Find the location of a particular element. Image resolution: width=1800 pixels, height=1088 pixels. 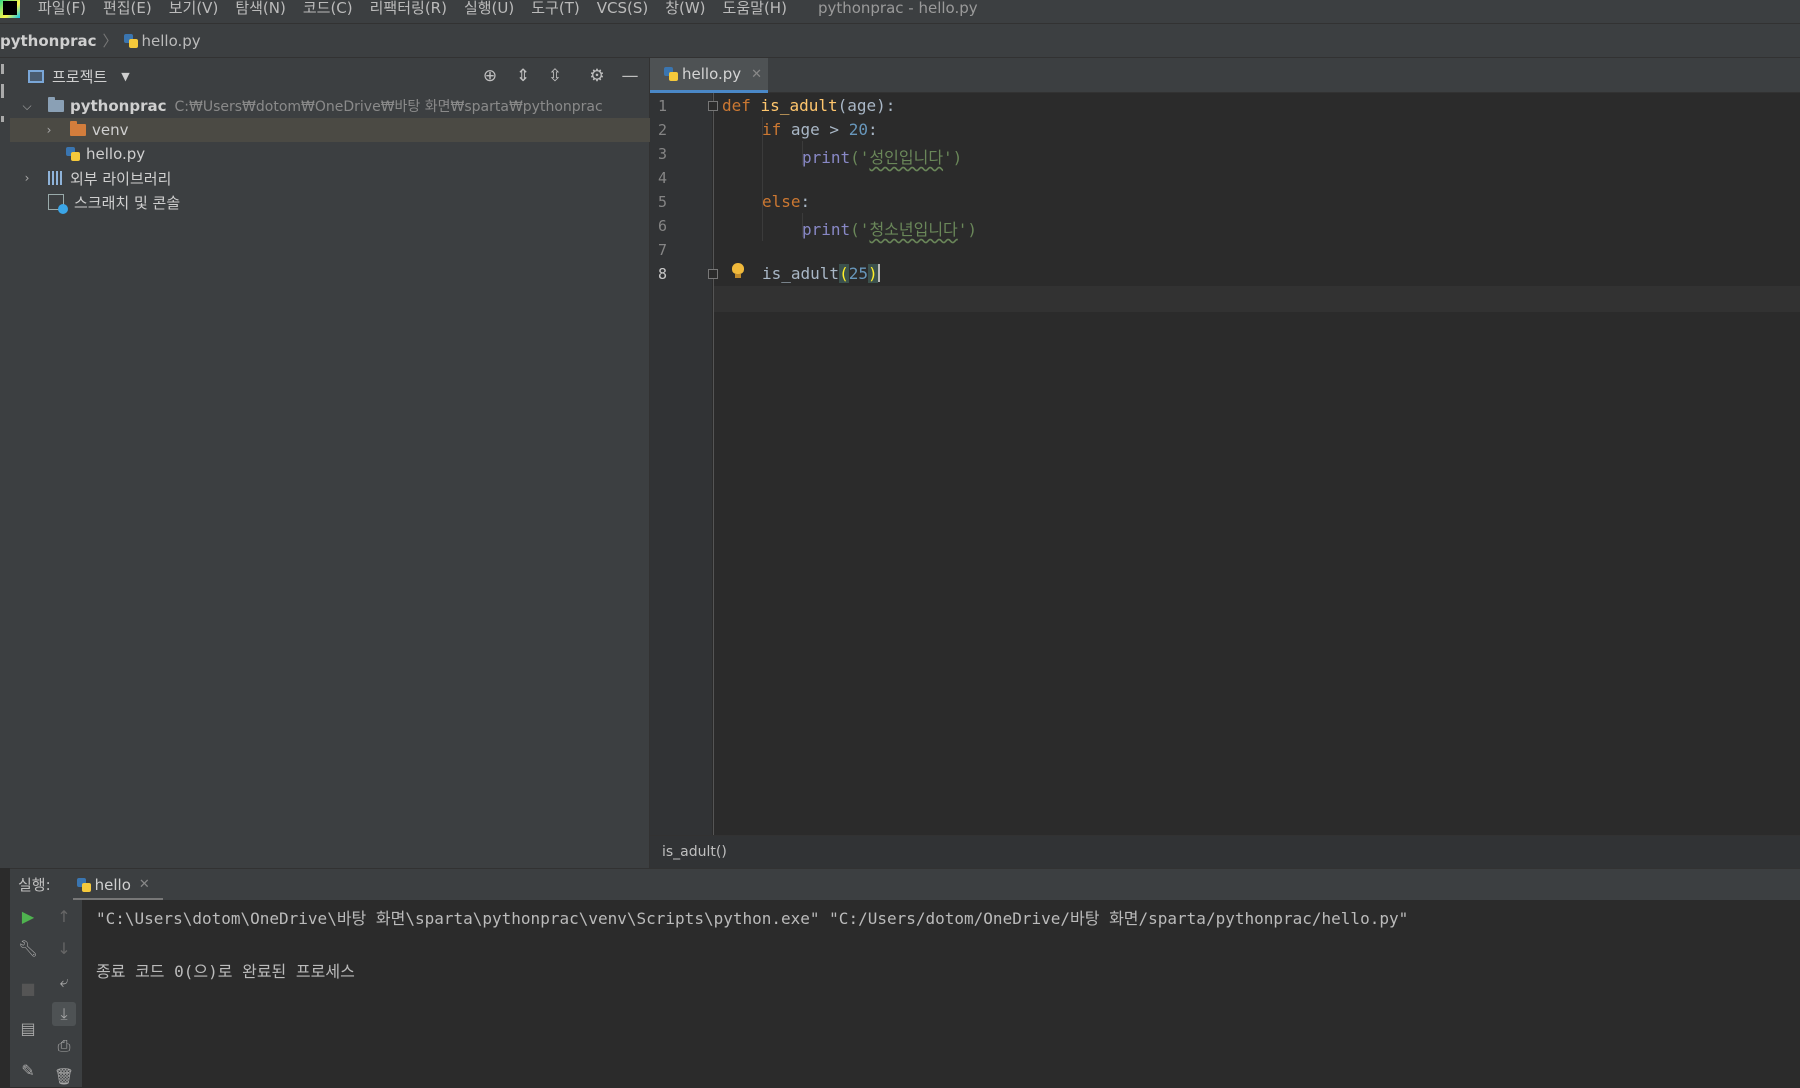

print-icon: ⎙ is located at coordinates (64, 1046).